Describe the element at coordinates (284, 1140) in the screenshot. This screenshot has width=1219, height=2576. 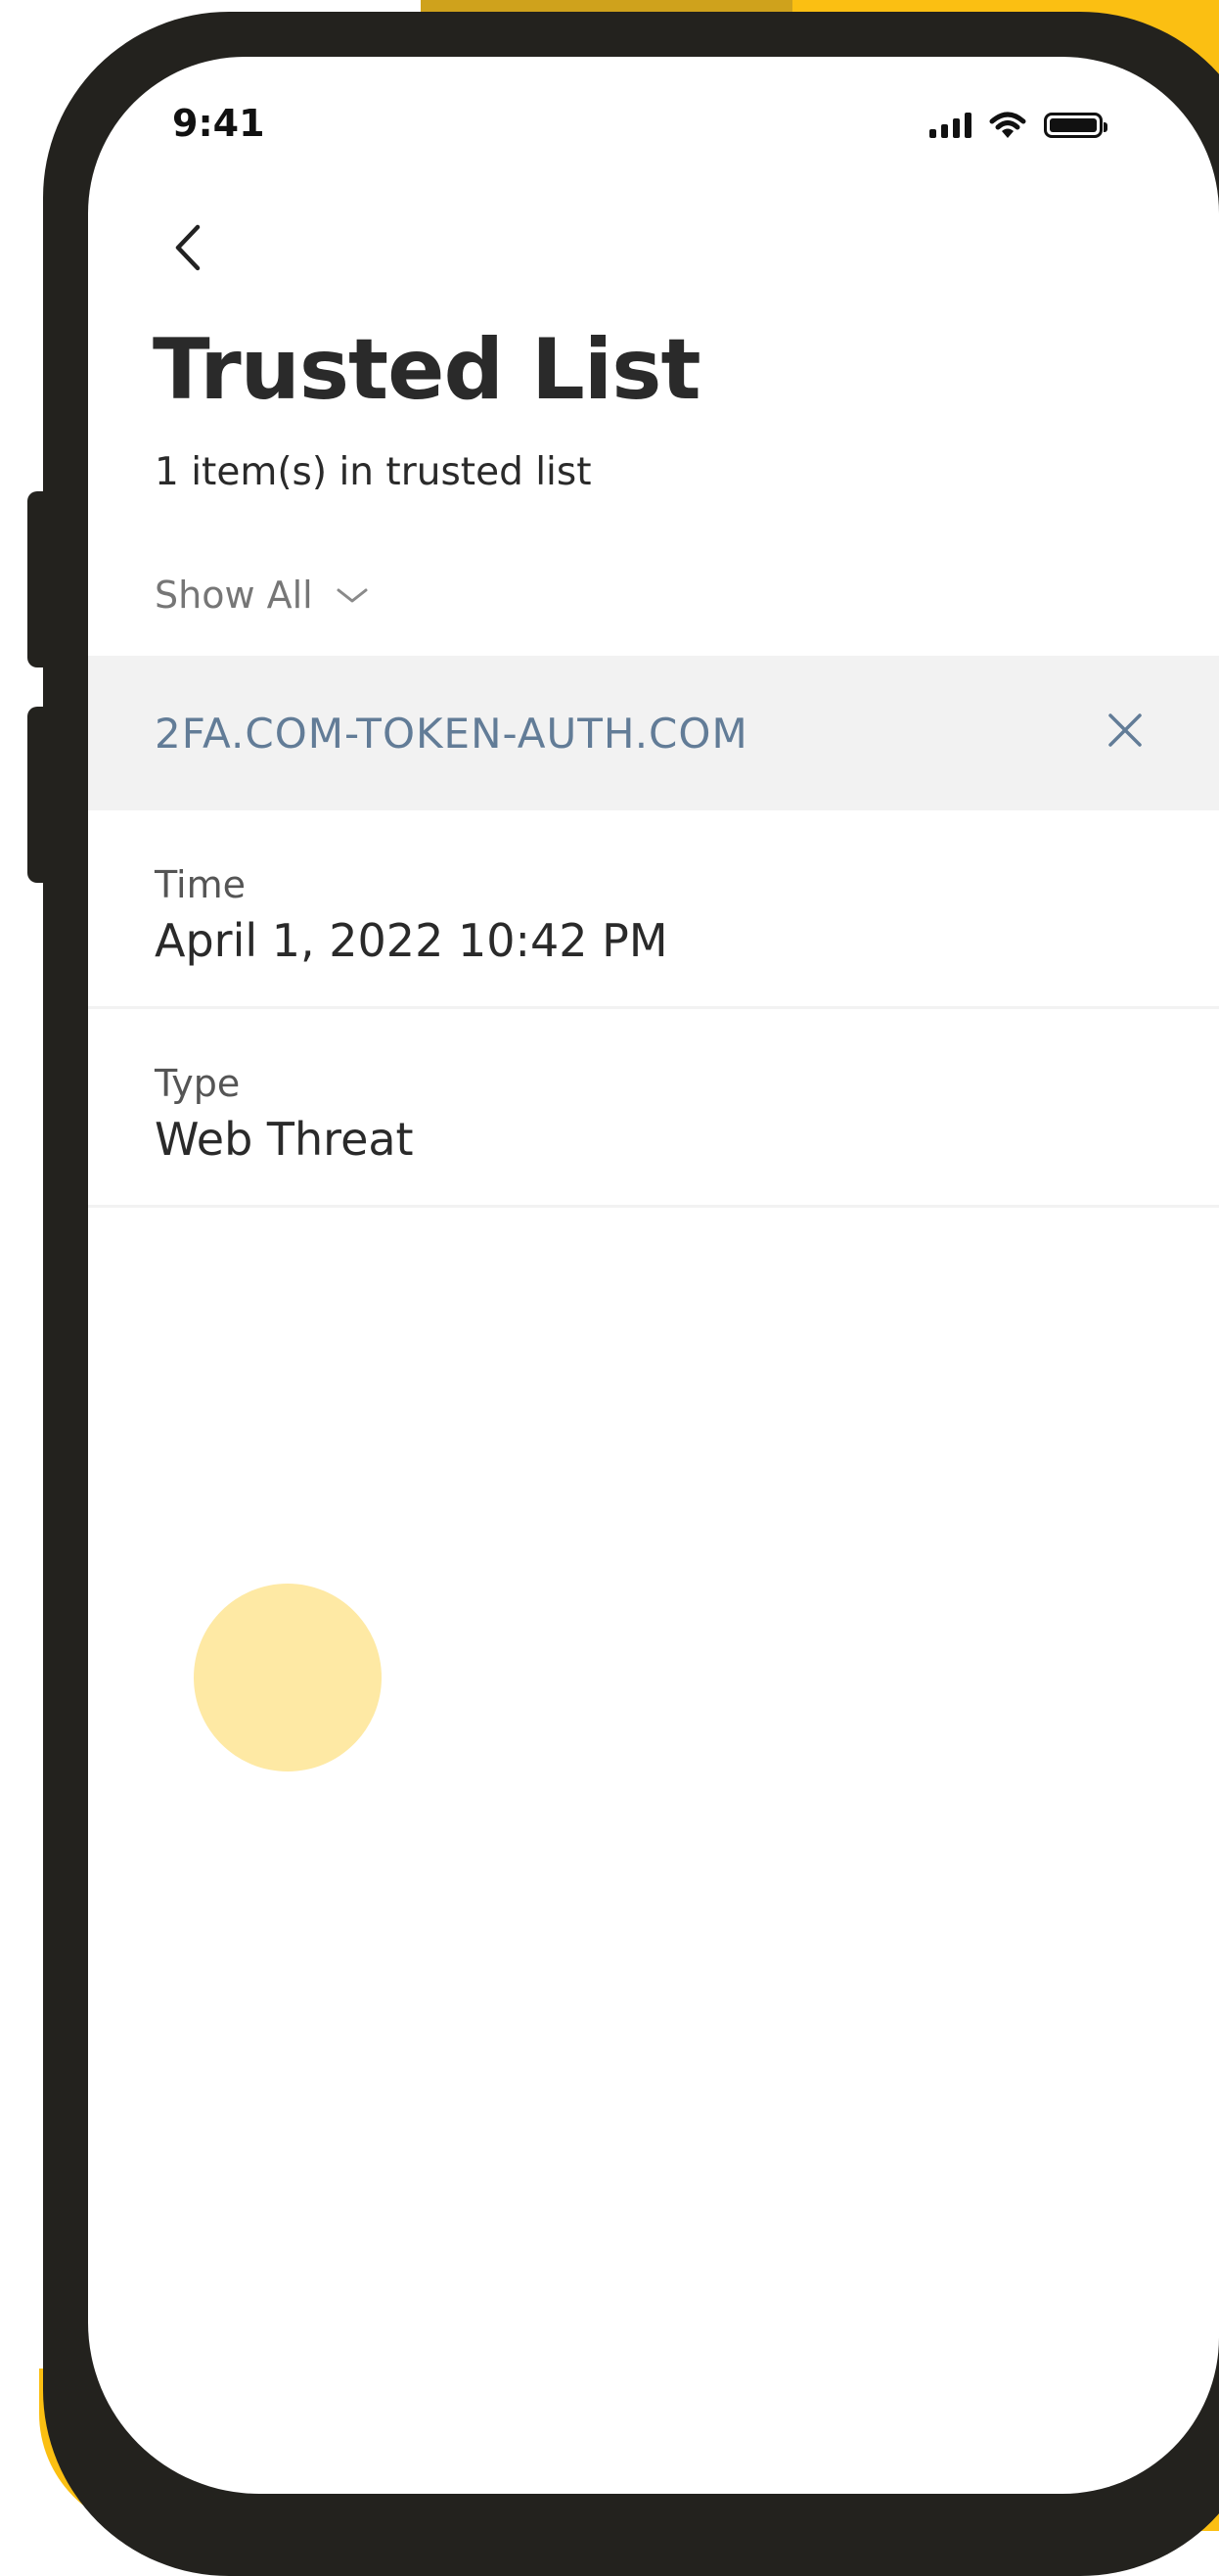
I see `type-value: Web Threat` at that location.